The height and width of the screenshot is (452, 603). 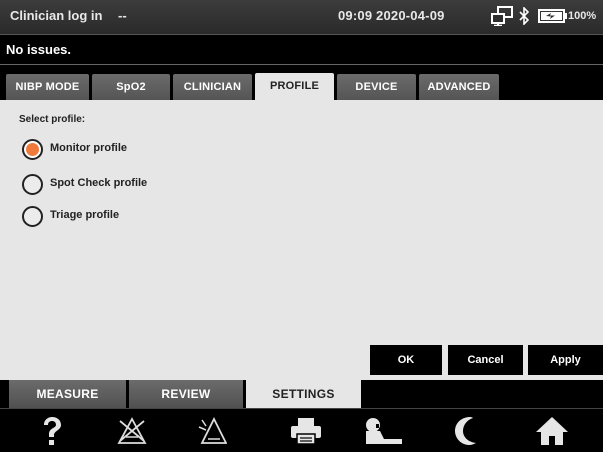 I want to click on radio-spot-check-profile: Spot Check profile, so click(x=102, y=185).